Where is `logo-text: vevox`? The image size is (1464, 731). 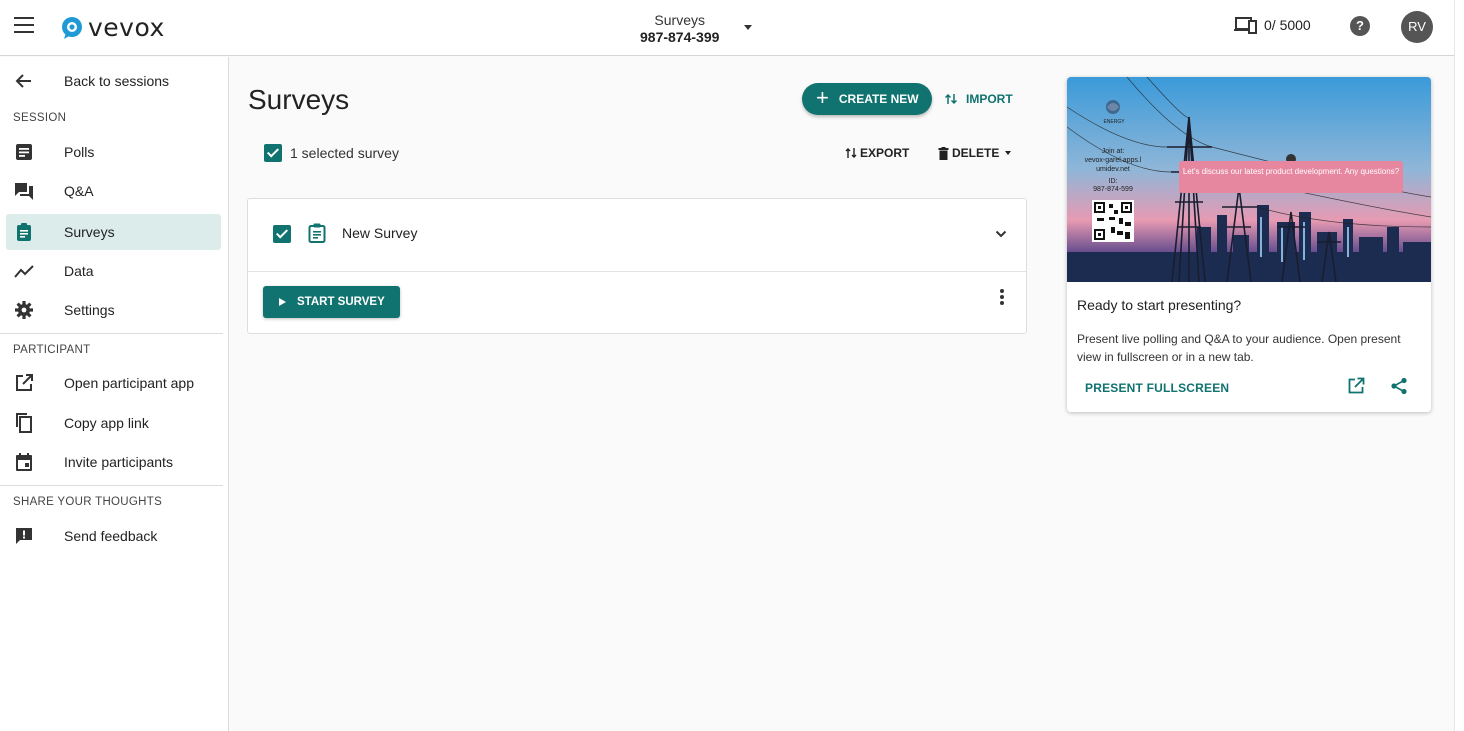
logo-text: vevox is located at coordinates (126, 27).